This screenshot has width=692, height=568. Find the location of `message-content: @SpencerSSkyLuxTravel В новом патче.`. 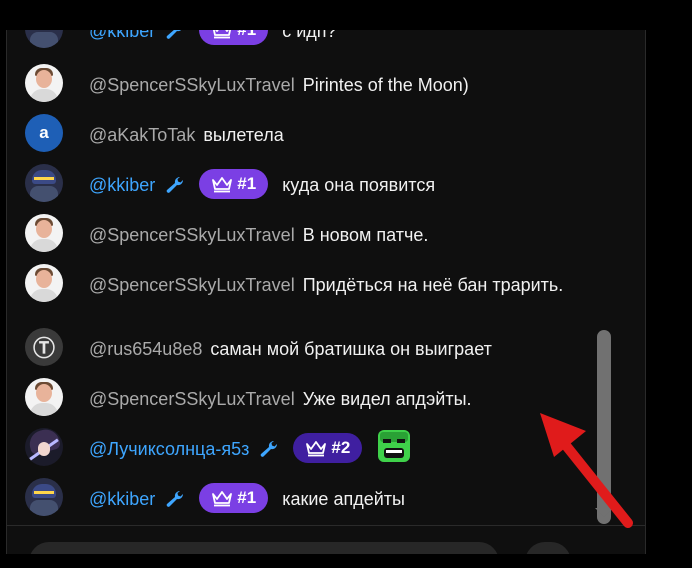

message-content: @SpencerSSkyLuxTravel В новом патче. is located at coordinates (342, 231).